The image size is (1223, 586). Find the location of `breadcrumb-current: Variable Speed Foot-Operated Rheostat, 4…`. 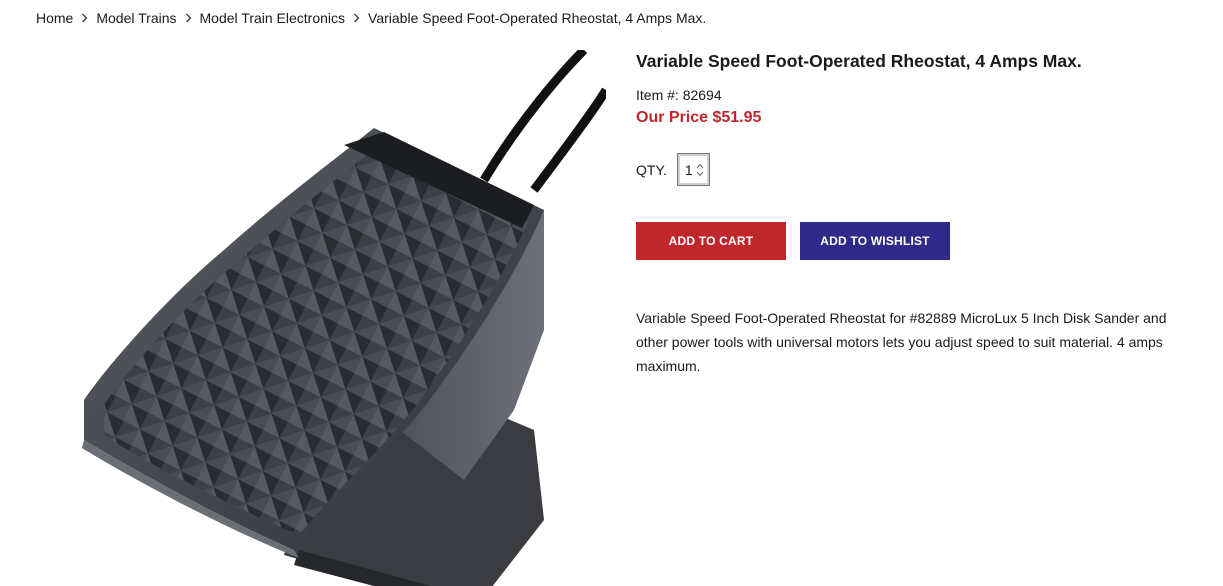

breadcrumb-current: Variable Speed Foot-Operated Rheostat, 4… is located at coordinates (537, 18).